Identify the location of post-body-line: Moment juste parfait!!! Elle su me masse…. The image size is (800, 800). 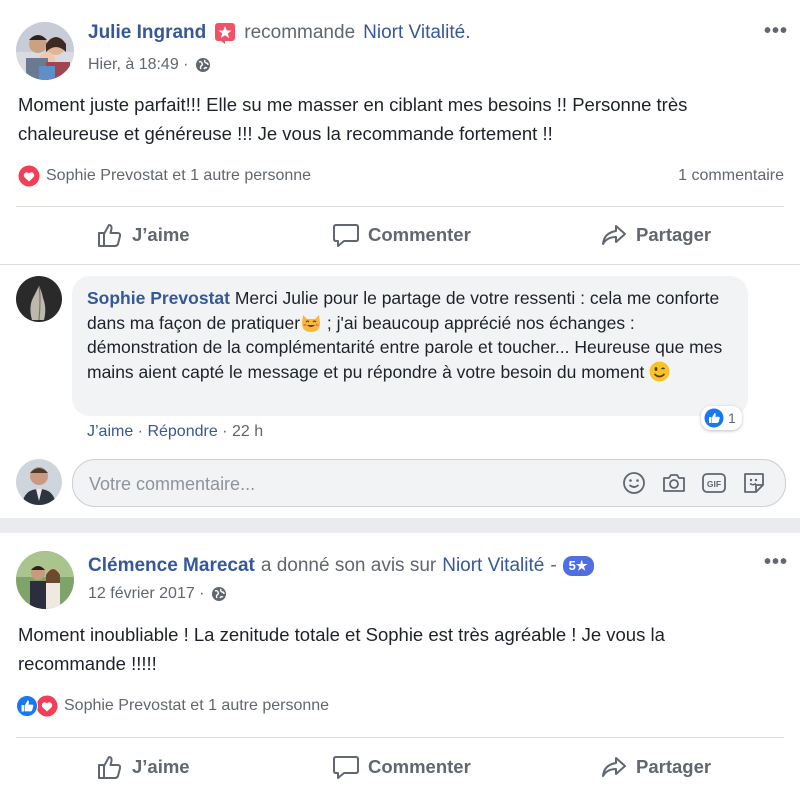
(353, 104).